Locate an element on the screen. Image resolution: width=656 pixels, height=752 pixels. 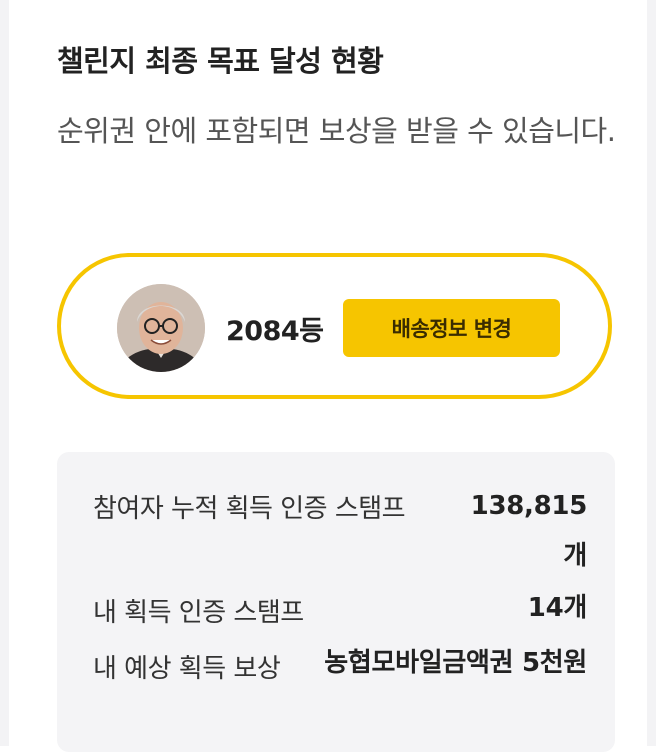
avatar is located at coordinates (161, 328).